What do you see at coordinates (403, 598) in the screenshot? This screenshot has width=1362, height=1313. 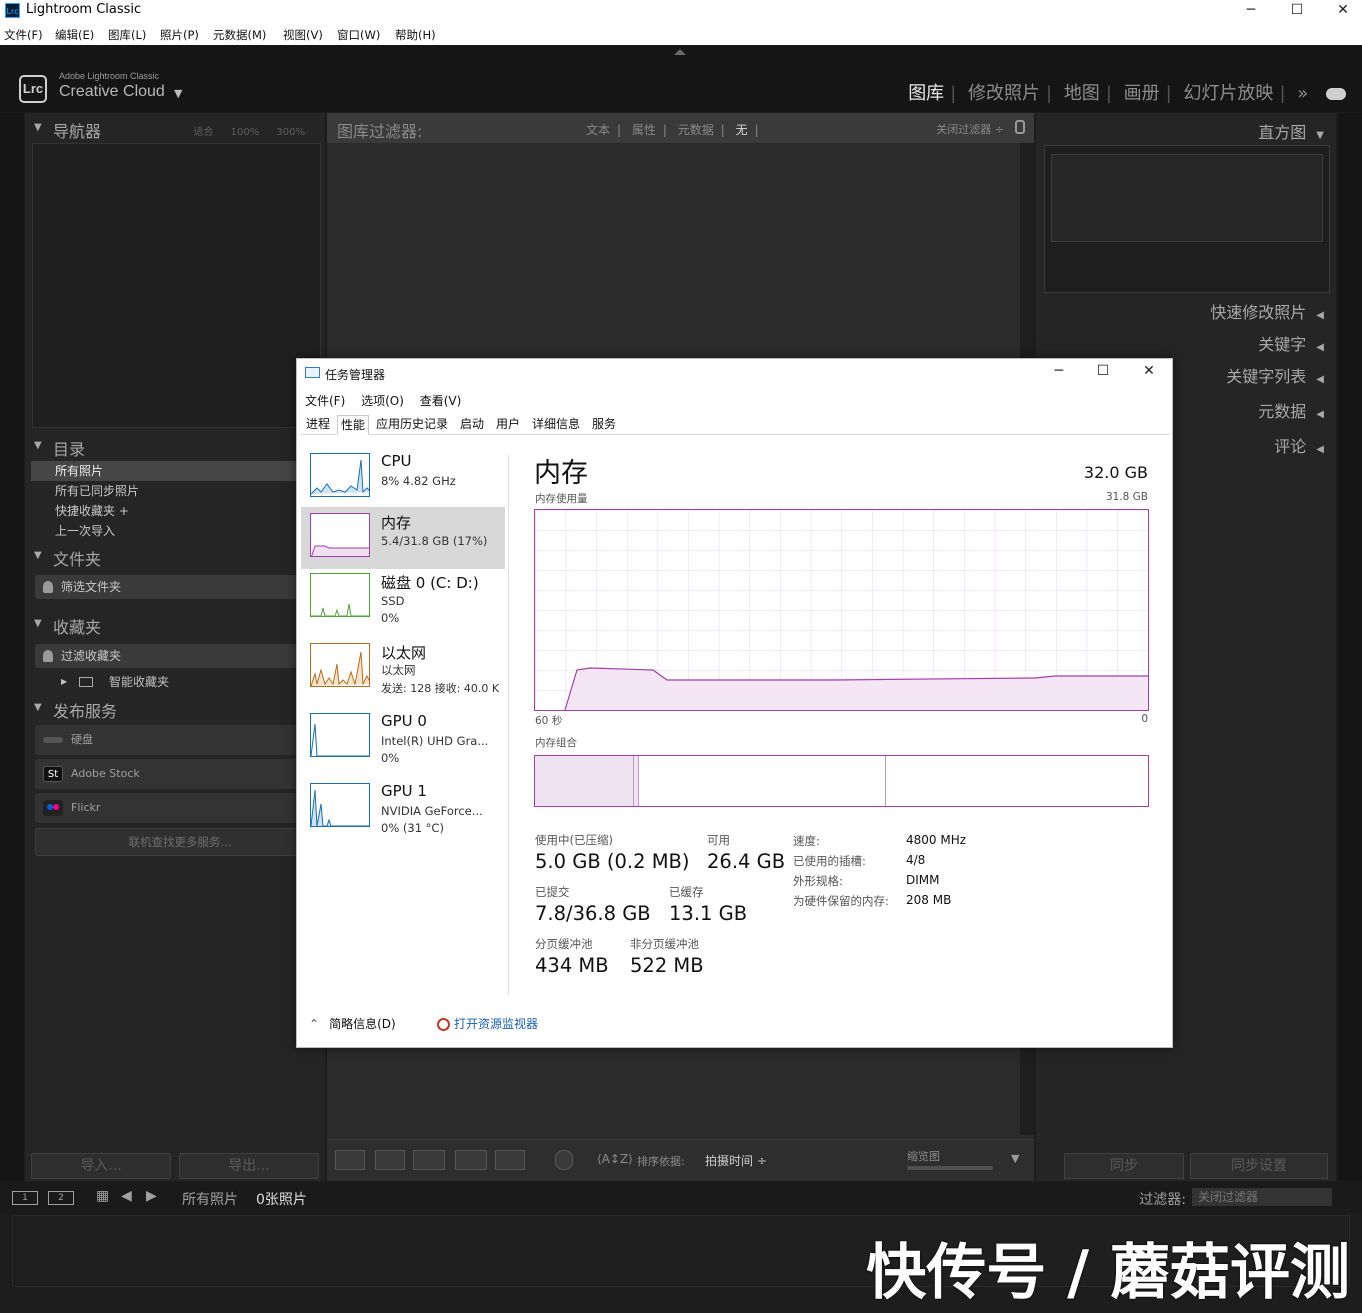 I see `resource-disk: 磁盘 0 (C: D:) SSD 0%` at bounding box center [403, 598].